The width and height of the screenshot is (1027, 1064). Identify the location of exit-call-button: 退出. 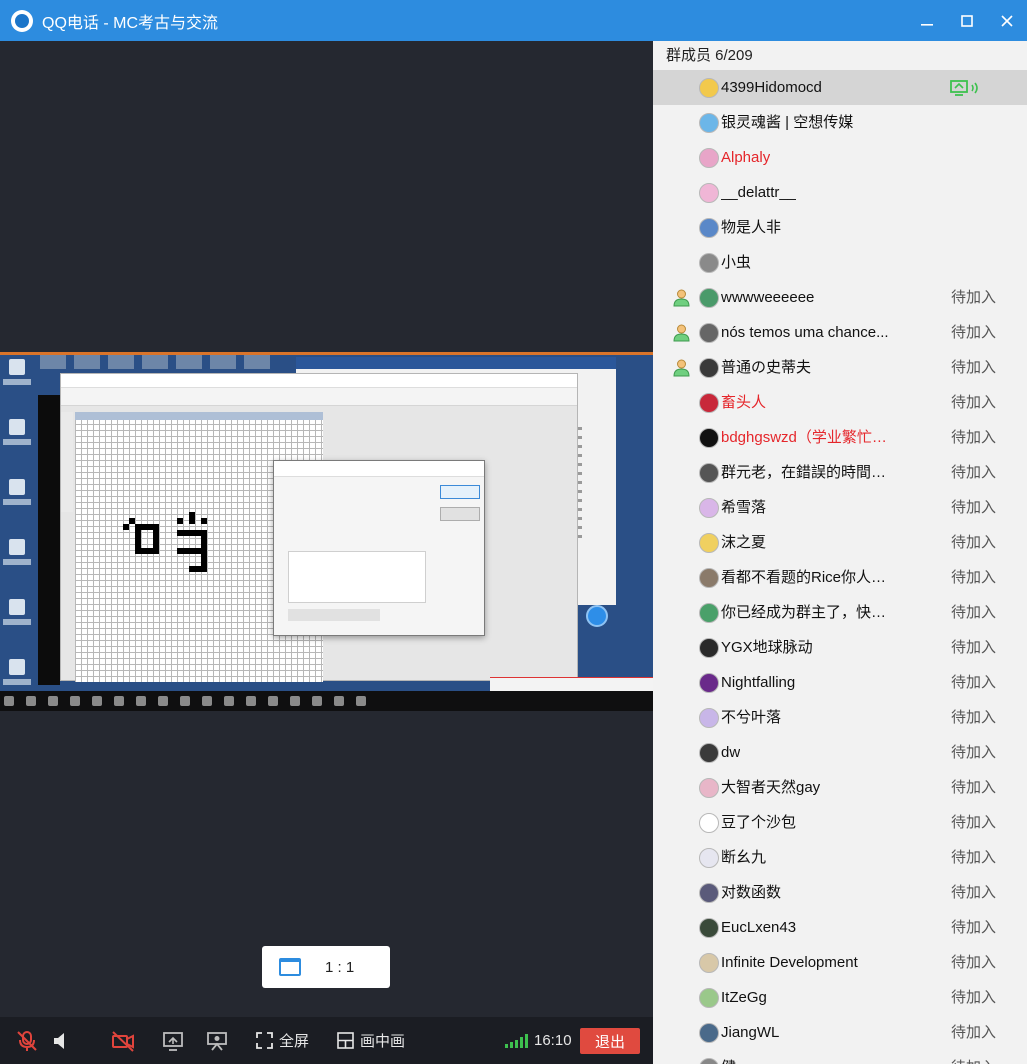
(610, 1041).